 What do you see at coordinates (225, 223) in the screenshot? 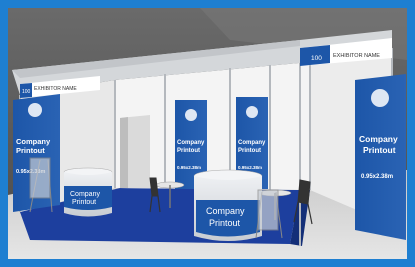
I see `counter-center-line2: Printout` at bounding box center [225, 223].